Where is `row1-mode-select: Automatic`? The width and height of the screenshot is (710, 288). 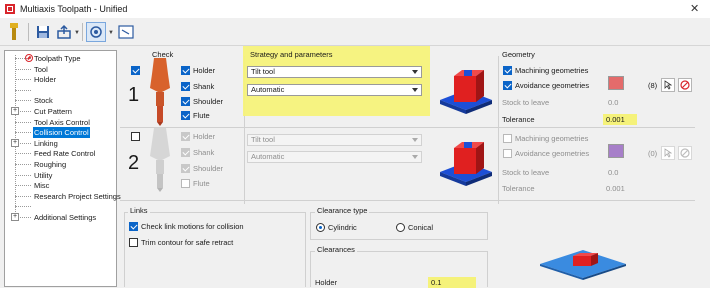 row1-mode-select: Automatic is located at coordinates (334, 90).